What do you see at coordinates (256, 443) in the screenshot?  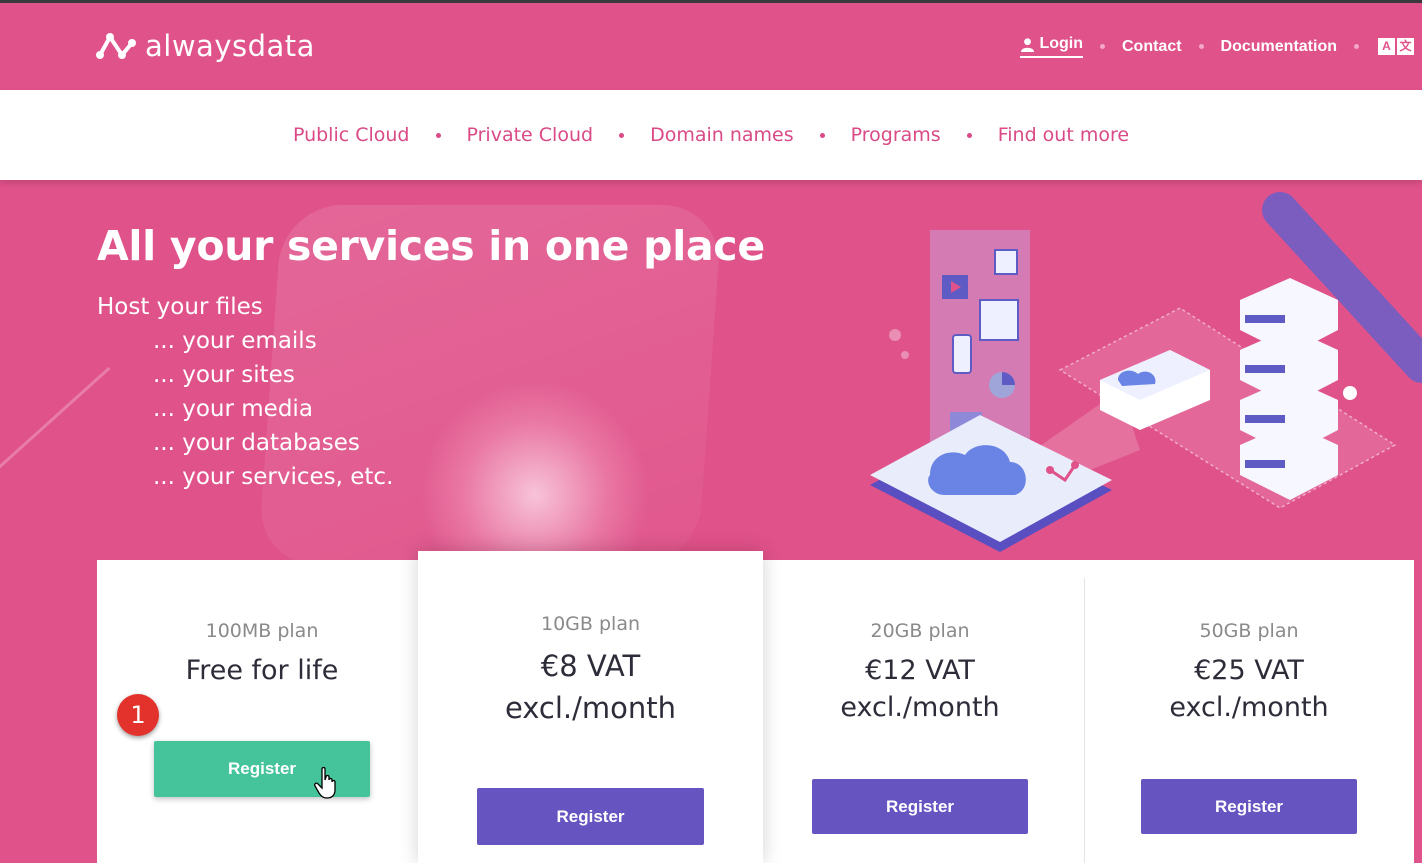 I see `hero-line: ... your databases` at bounding box center [256, 443].